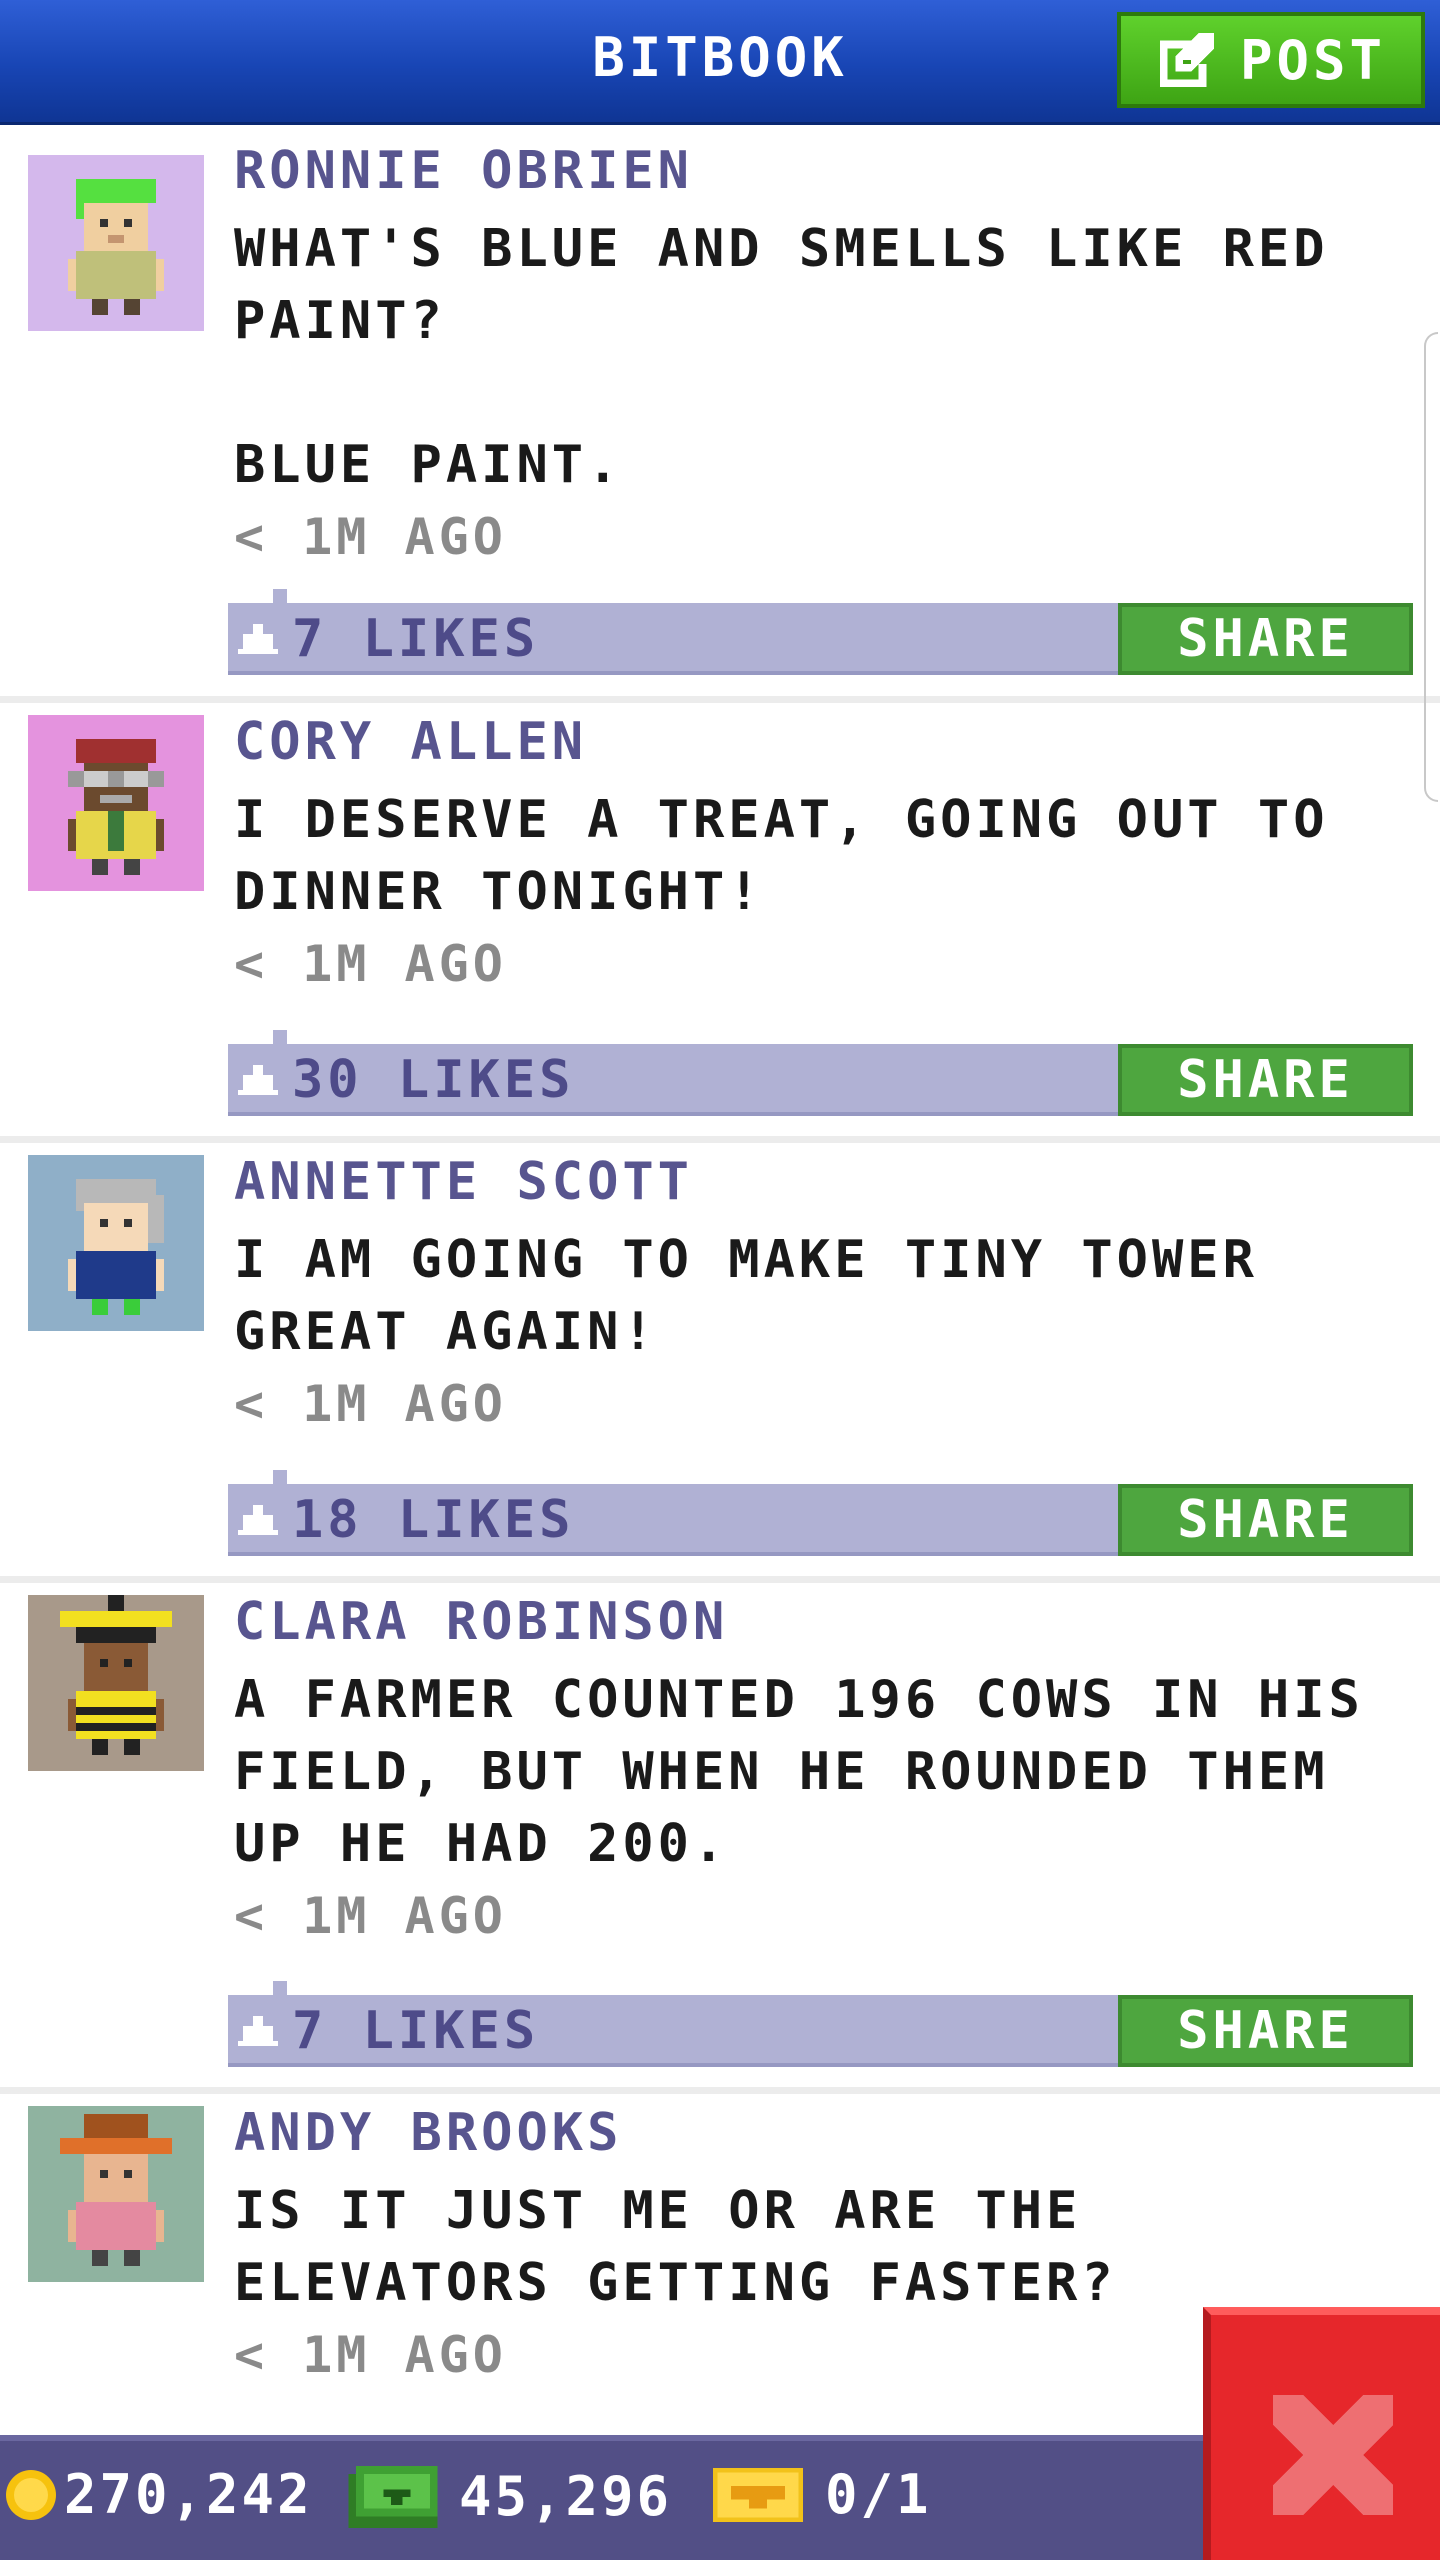  I want to click on post-author: CLARA ROBINSON, so click(826, 1622).